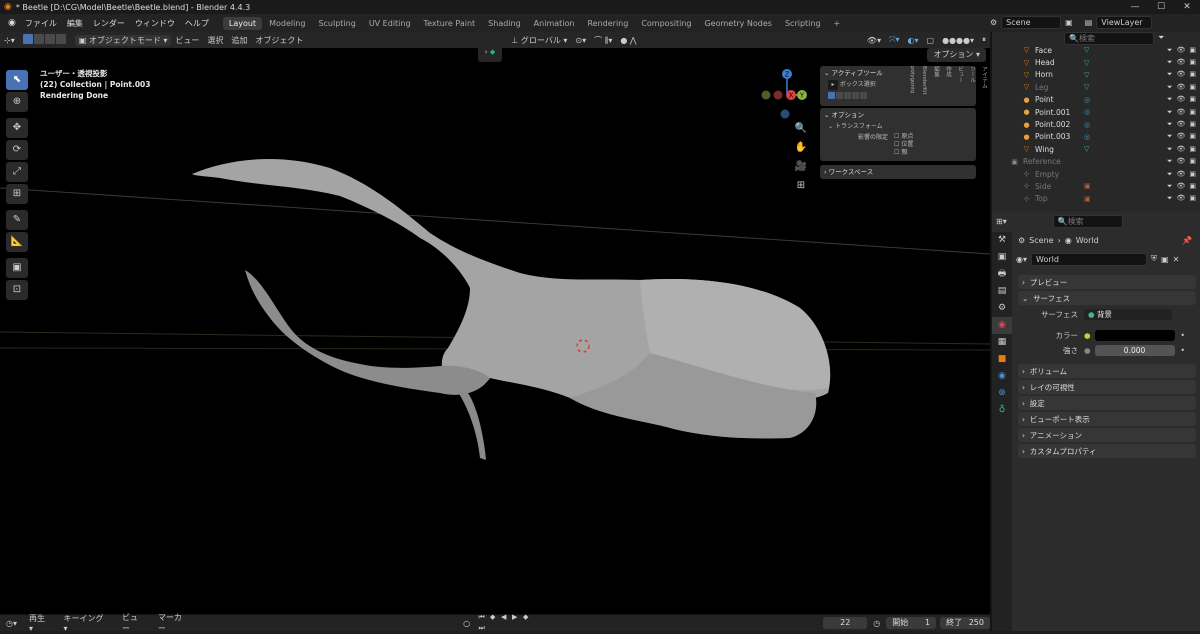 Image resolution: width=1200 pixels, height=634 pixels. Describe the element at coordinates (1089, 259) in the screenshot. I see `world-name-field: World` at that location.